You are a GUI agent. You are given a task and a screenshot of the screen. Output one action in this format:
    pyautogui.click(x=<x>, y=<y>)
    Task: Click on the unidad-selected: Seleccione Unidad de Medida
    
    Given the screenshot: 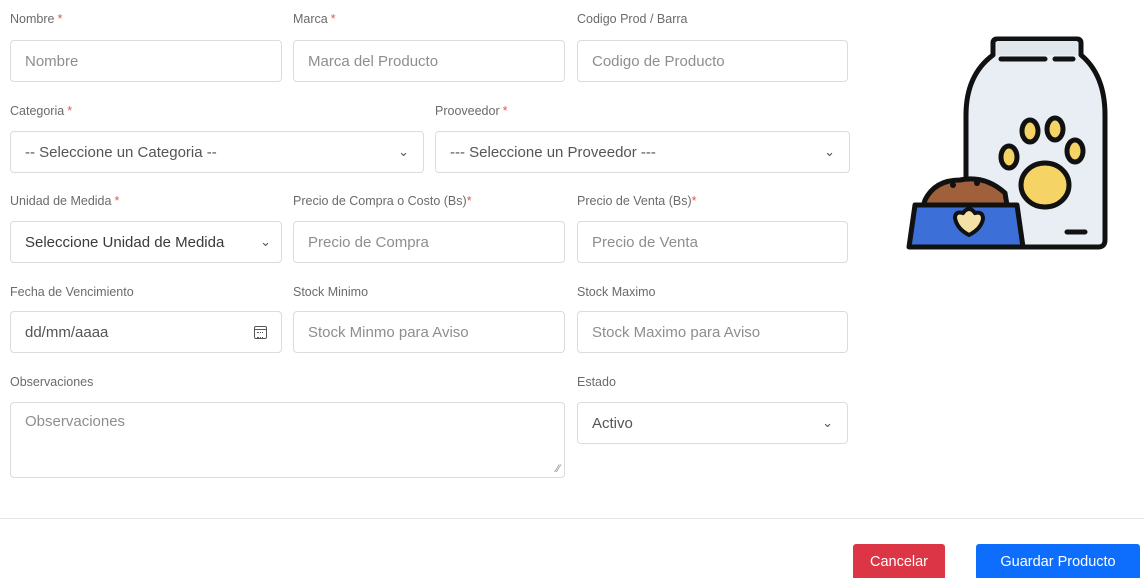 What is the action you would take?
    pyautogui.click(x=125, y=242)
    